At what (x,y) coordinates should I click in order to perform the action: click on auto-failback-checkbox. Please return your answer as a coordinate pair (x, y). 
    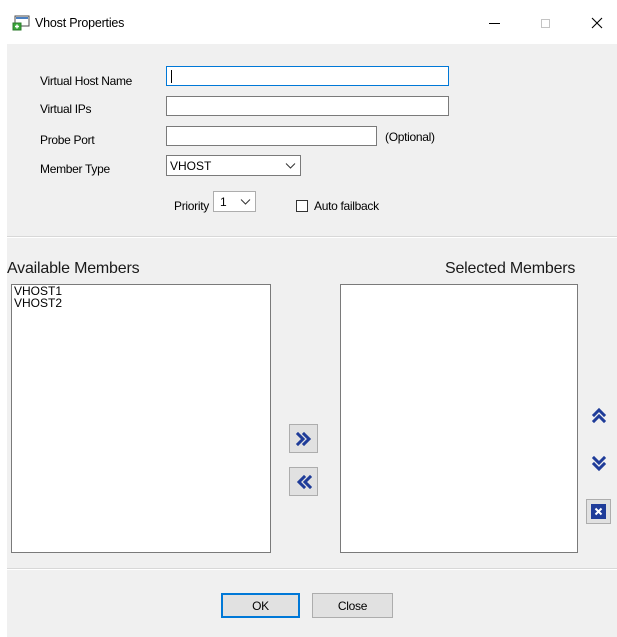
    Looking at the image, I should click on (302, 206).